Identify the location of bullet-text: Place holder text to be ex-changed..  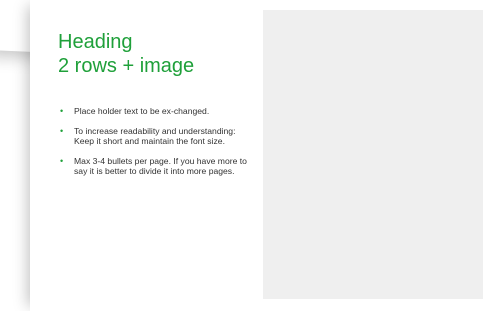
(142, 111).